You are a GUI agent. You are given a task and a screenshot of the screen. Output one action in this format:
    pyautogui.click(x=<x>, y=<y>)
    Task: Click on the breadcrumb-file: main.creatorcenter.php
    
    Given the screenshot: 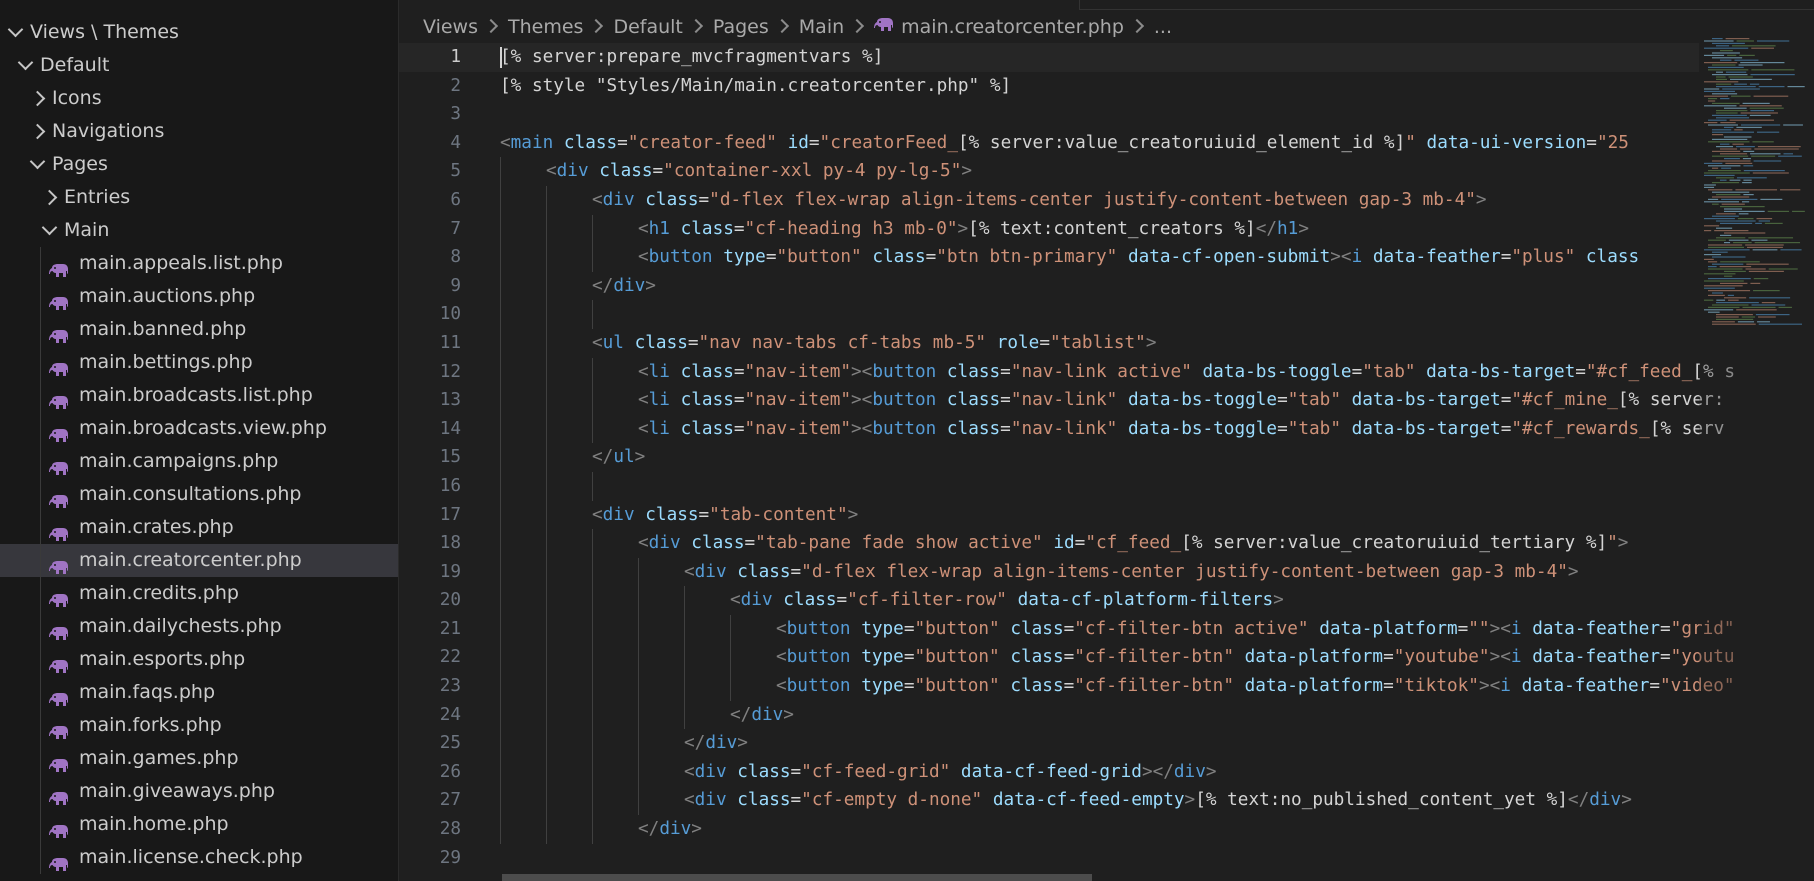 What is the action you would take?
    pyautogui.click(x=1012, y=27)
    